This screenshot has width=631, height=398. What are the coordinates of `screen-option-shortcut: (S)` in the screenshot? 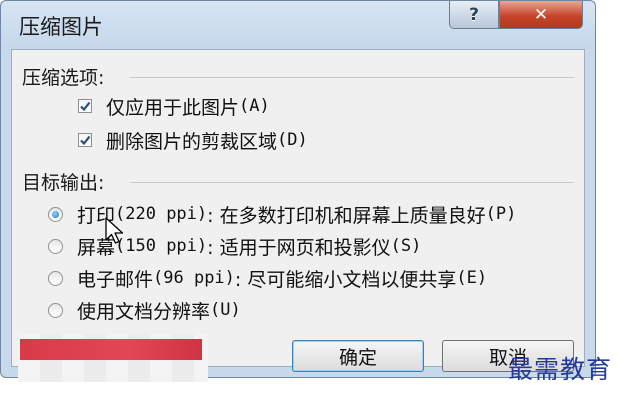 It's located at (406, 246).